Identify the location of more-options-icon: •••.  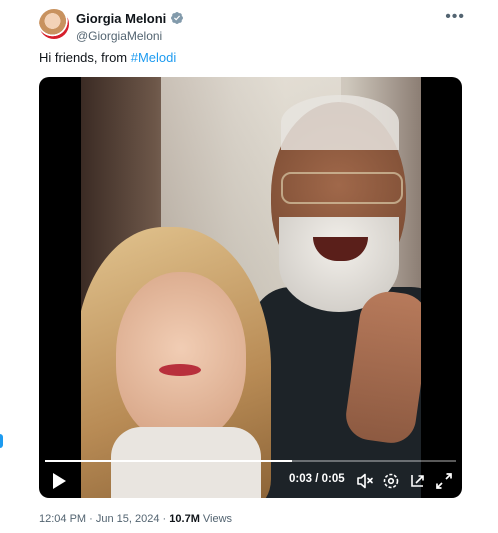
(455, 17).